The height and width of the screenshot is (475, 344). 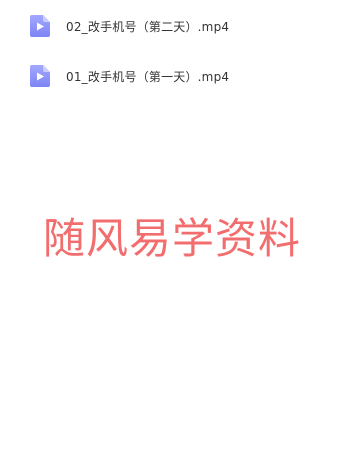 I want to click on file-row-video-day2: 02_改手机号（第二天）.mp4, so click(x=180, y=26).